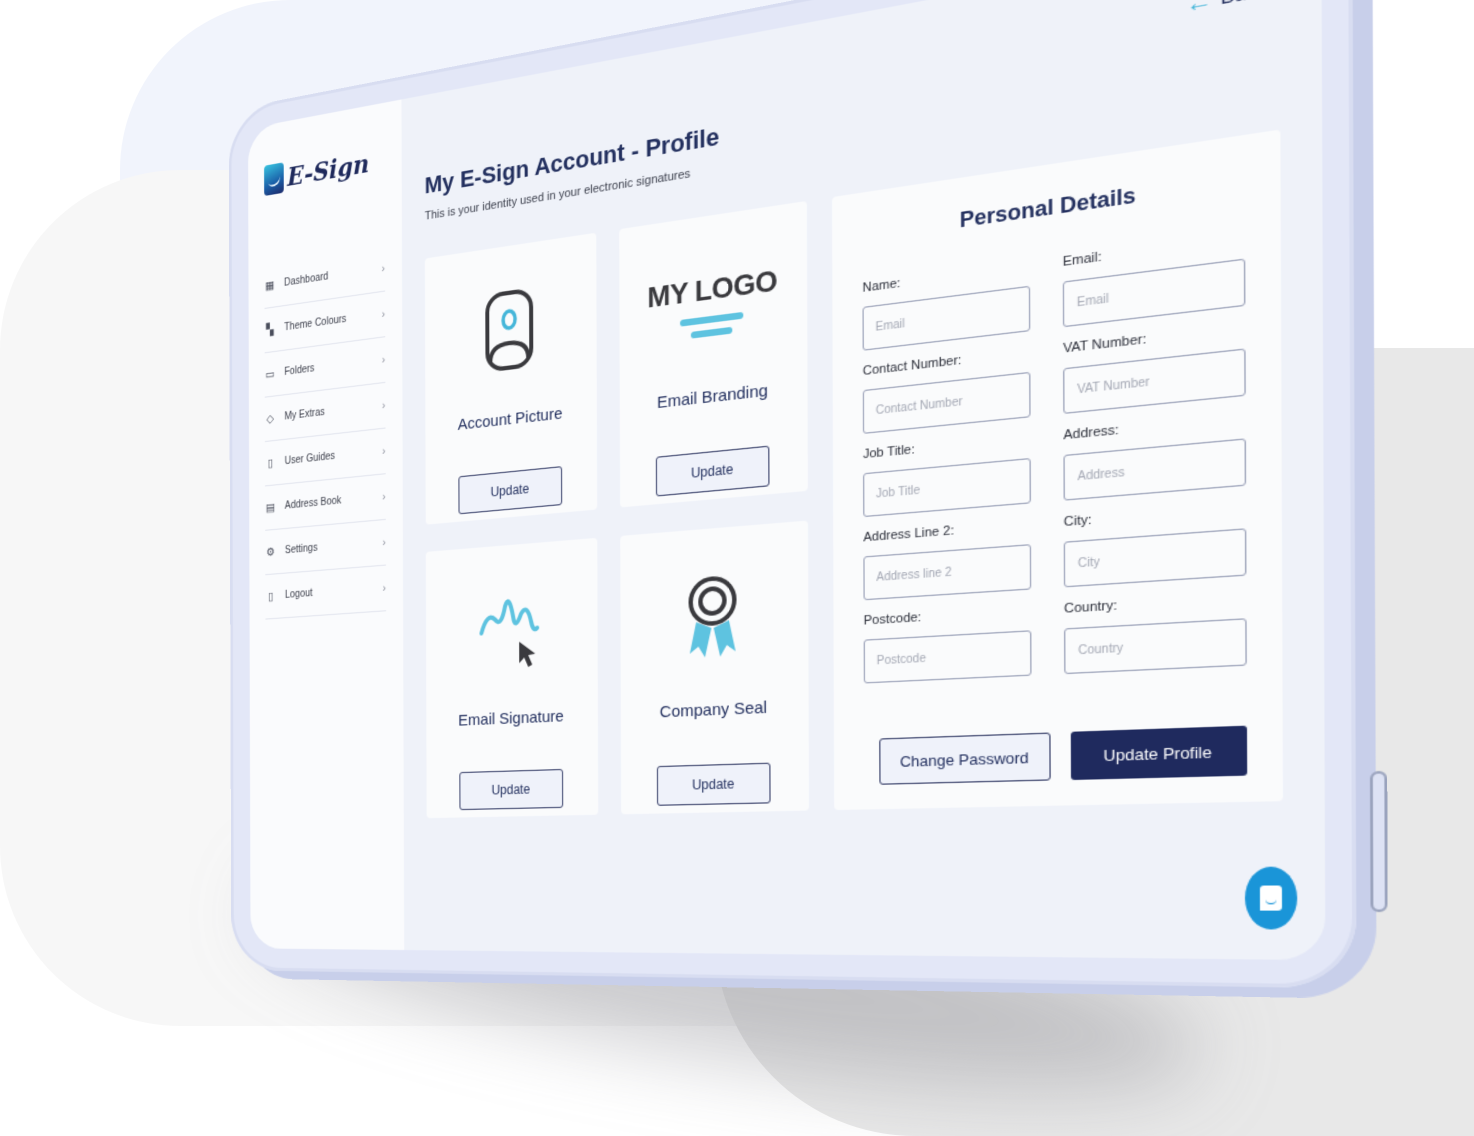  I want to click on field-email: Email:, so click(1154, 279).